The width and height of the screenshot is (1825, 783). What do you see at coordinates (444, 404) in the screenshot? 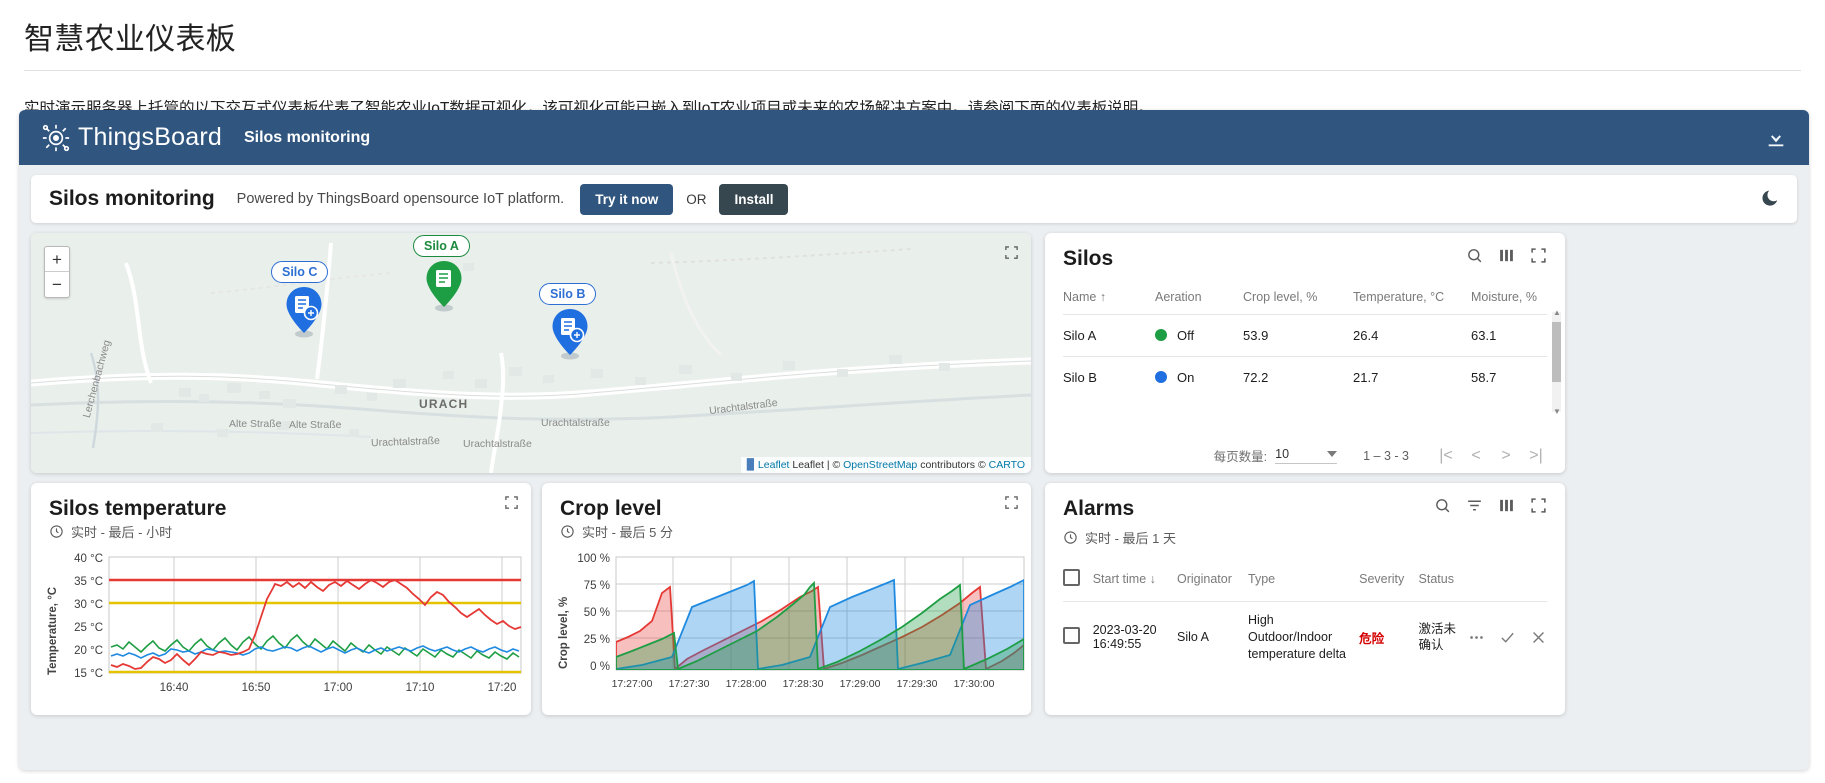
I see `map-town-label: URACH` at bounding box center [444, 404].